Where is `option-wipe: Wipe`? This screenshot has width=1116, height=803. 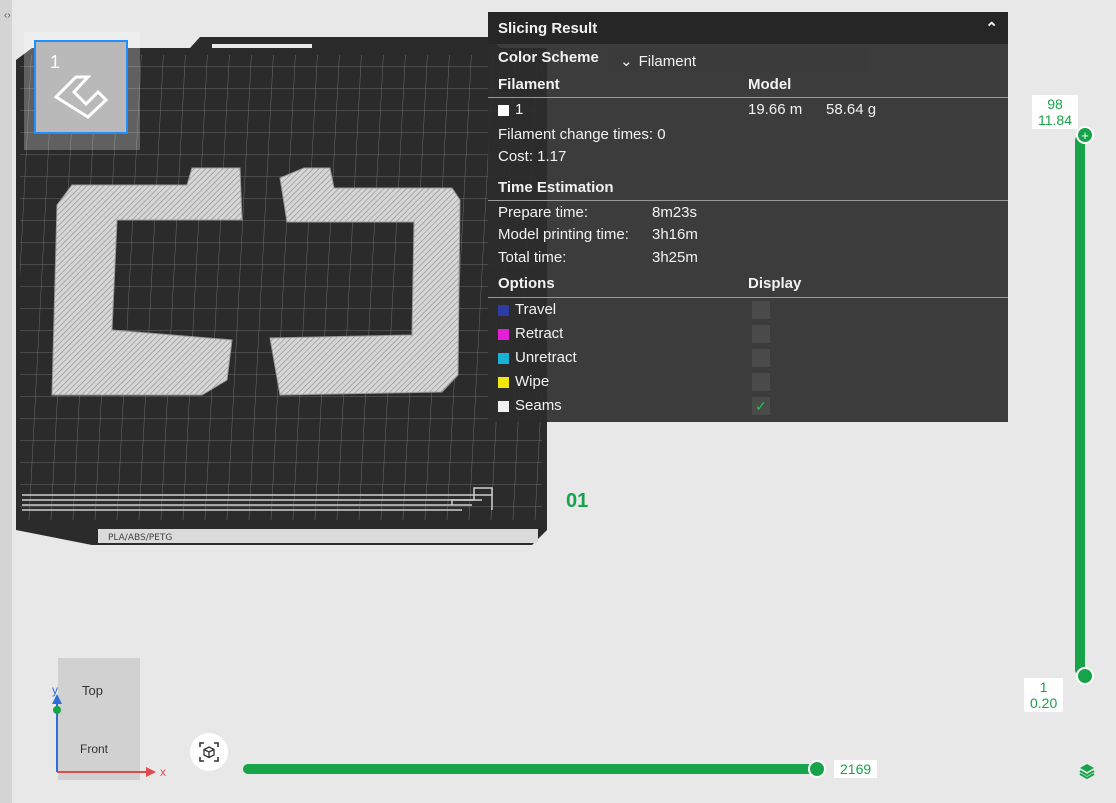
option-wipe: Wipe is located at coordinates (523, 381).